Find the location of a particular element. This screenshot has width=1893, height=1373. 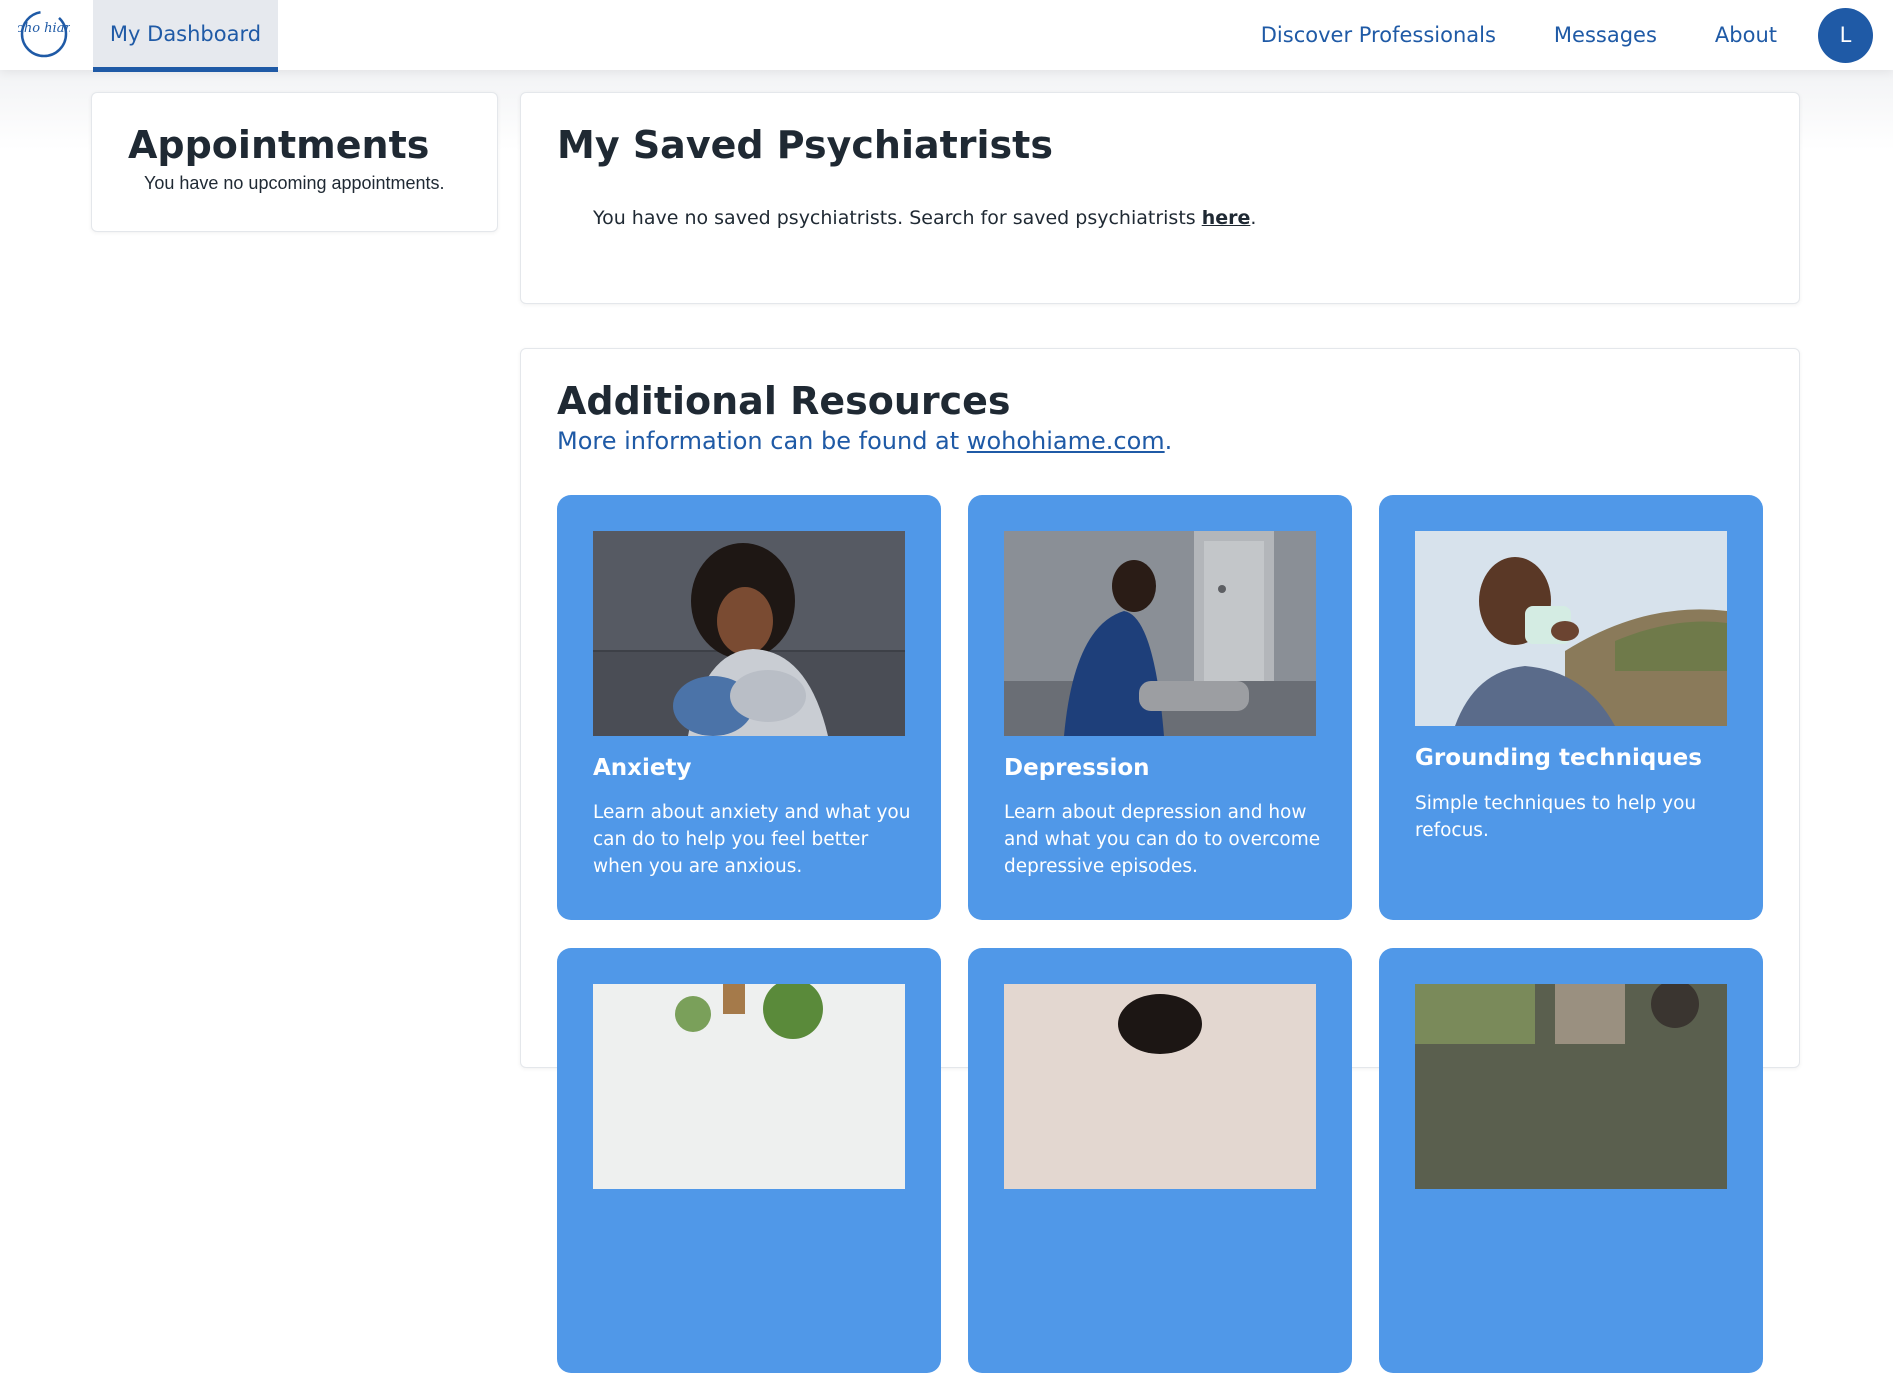

tile-title-grounding: Grounding techniques is located at coordinates (1558, 758).